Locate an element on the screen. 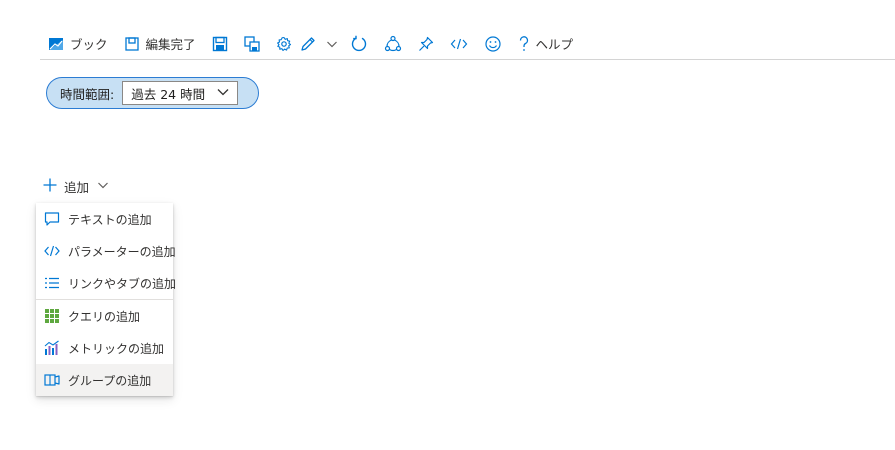  help-icon is located at coordinates (524, 44).